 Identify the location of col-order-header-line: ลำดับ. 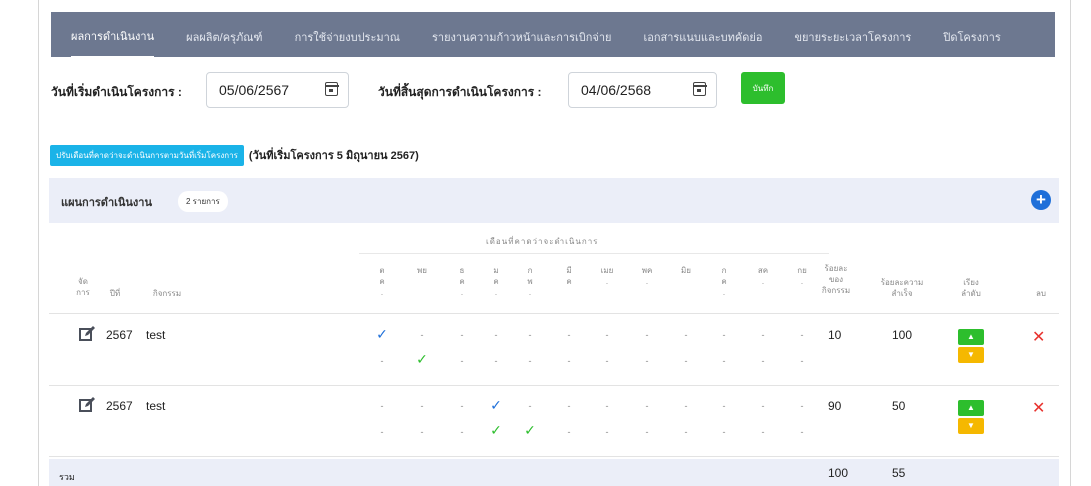
(971, 293).